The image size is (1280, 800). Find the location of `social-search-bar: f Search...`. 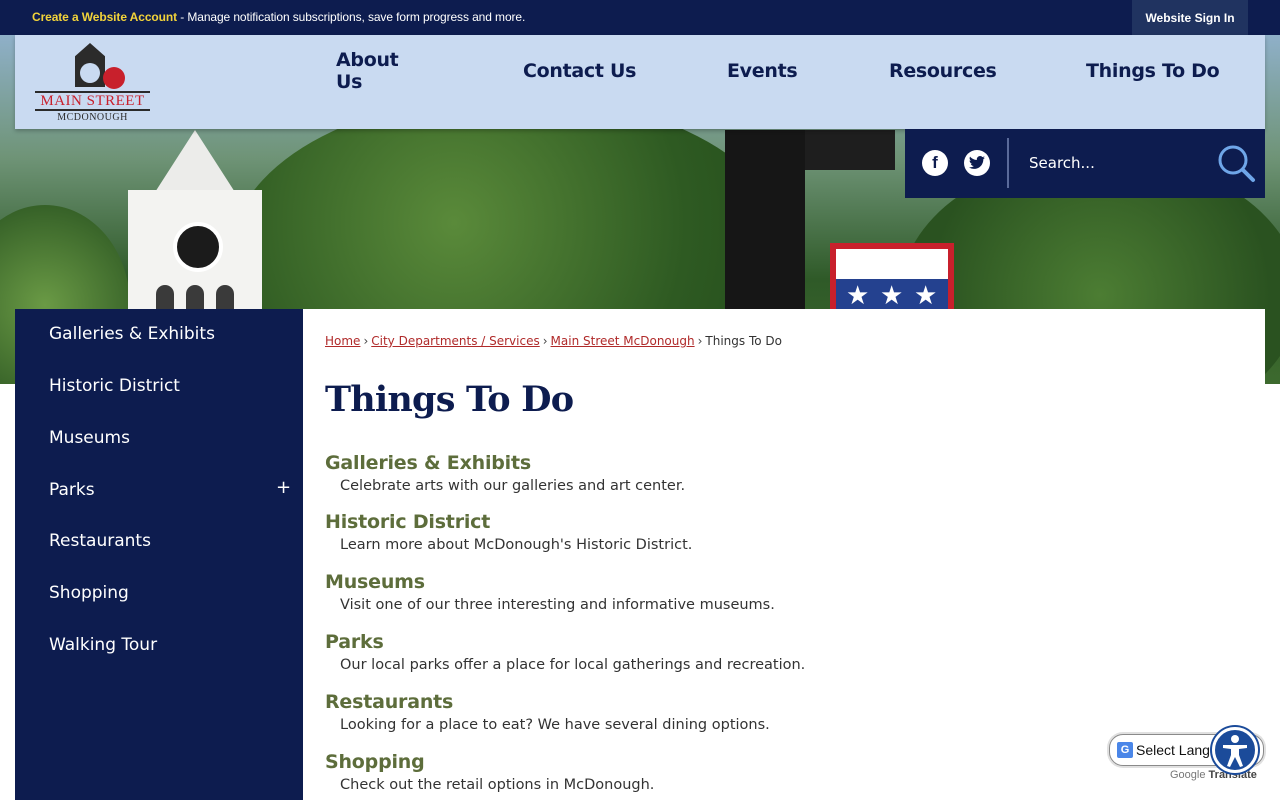

social-search-bar: f Search... is located at coordinates (1085, 163).